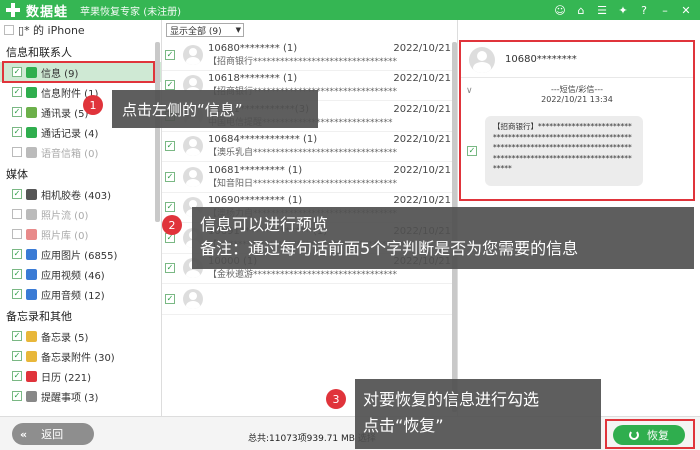 This screenshot has height=450, width=700. Describe the element at coordinates (264, 224) in the screenshot. I see `callout-2-line-1: 信息可以进行预览` at that location.